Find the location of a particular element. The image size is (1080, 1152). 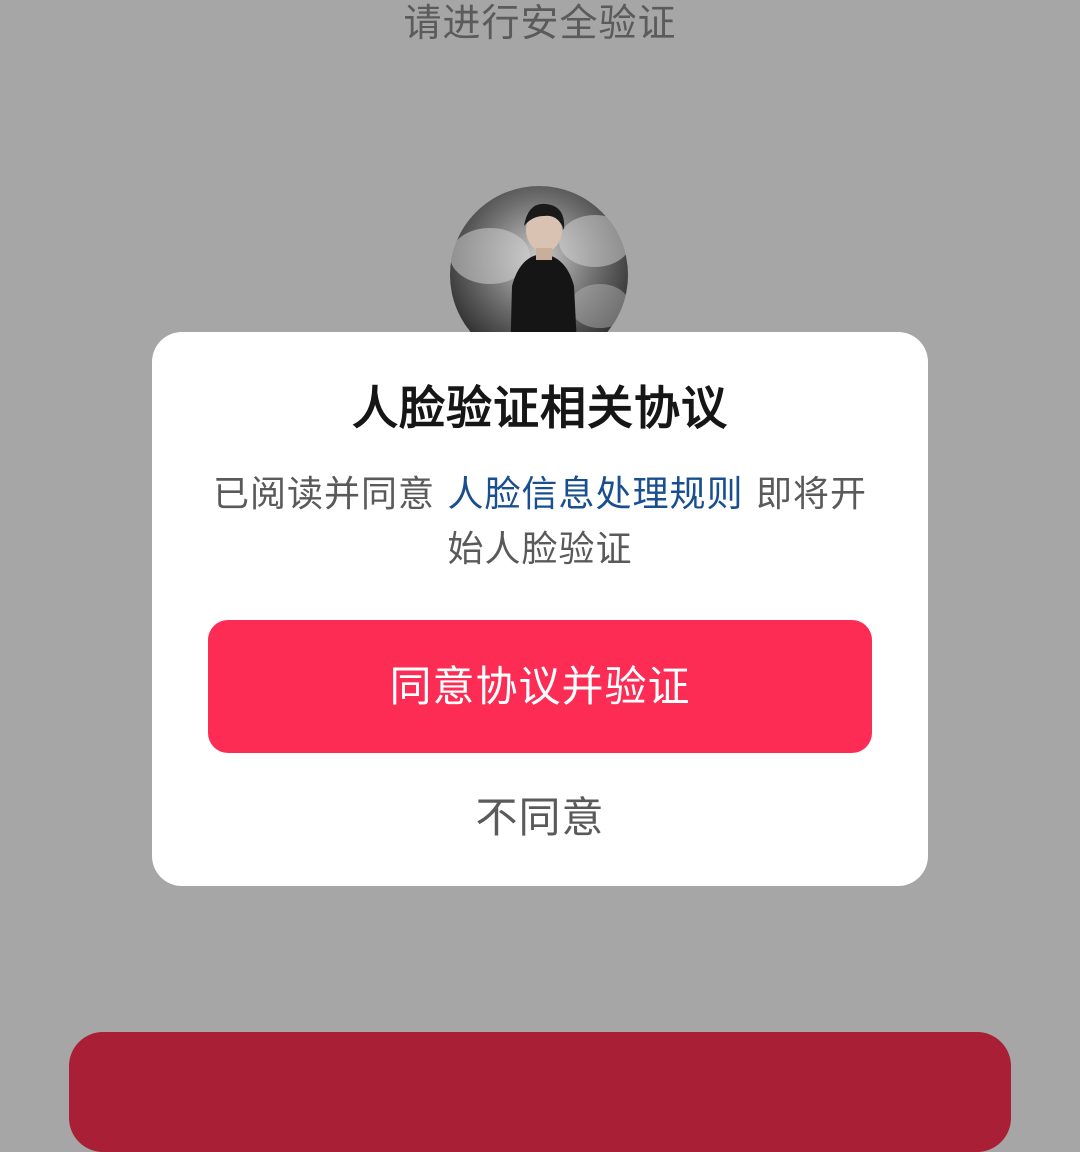

dialog-message: 已阅读并同意 人脸信息处理规则 即将开始人脸验证 is located at coordinates (540, 522).